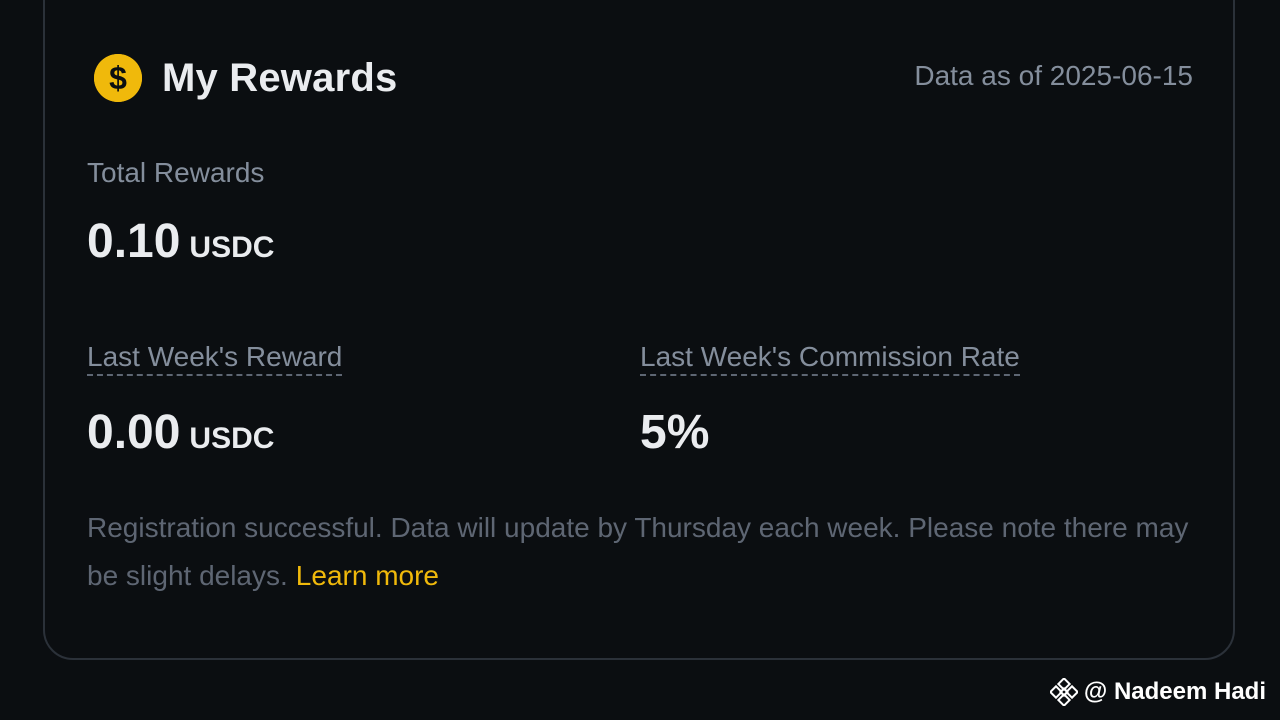 The height and width of the screenshot is (720, 1280). Describe the element at coordinates (134, 432) in the screenshot. I see `last-week-reward-amount: 0.00` at that location.